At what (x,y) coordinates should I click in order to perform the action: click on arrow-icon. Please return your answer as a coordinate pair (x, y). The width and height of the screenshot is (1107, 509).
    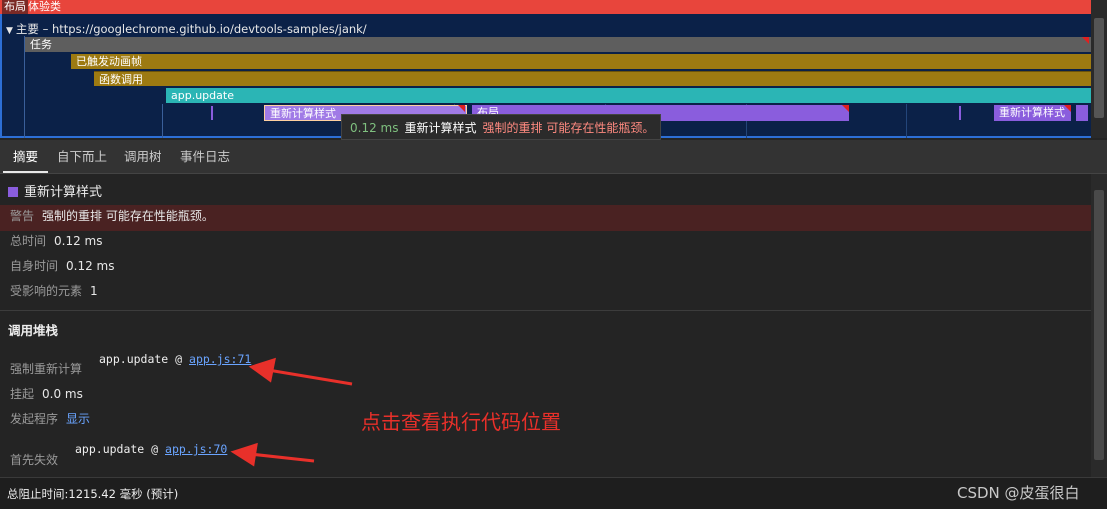
    Looking at the image, I should click on (291, 412).